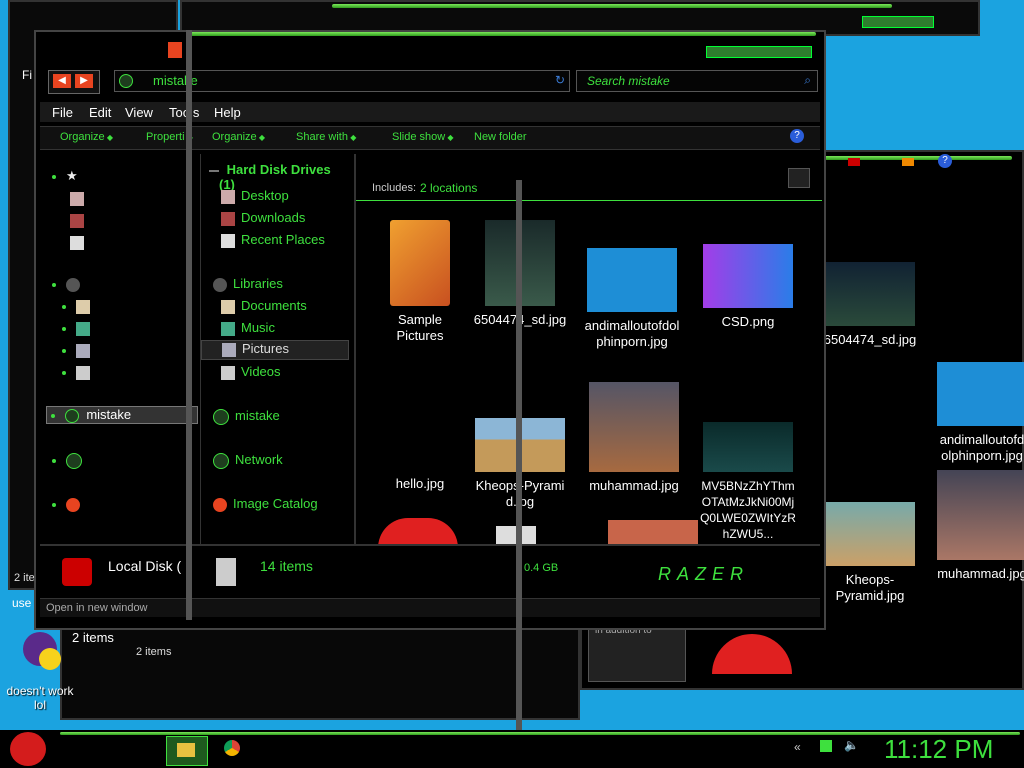 Image resolution: width=1024 pixels, height=768 pixels. Describe the element at coordinates (79, 328) in the screenshot. I see `nav-music-icon` at that location.